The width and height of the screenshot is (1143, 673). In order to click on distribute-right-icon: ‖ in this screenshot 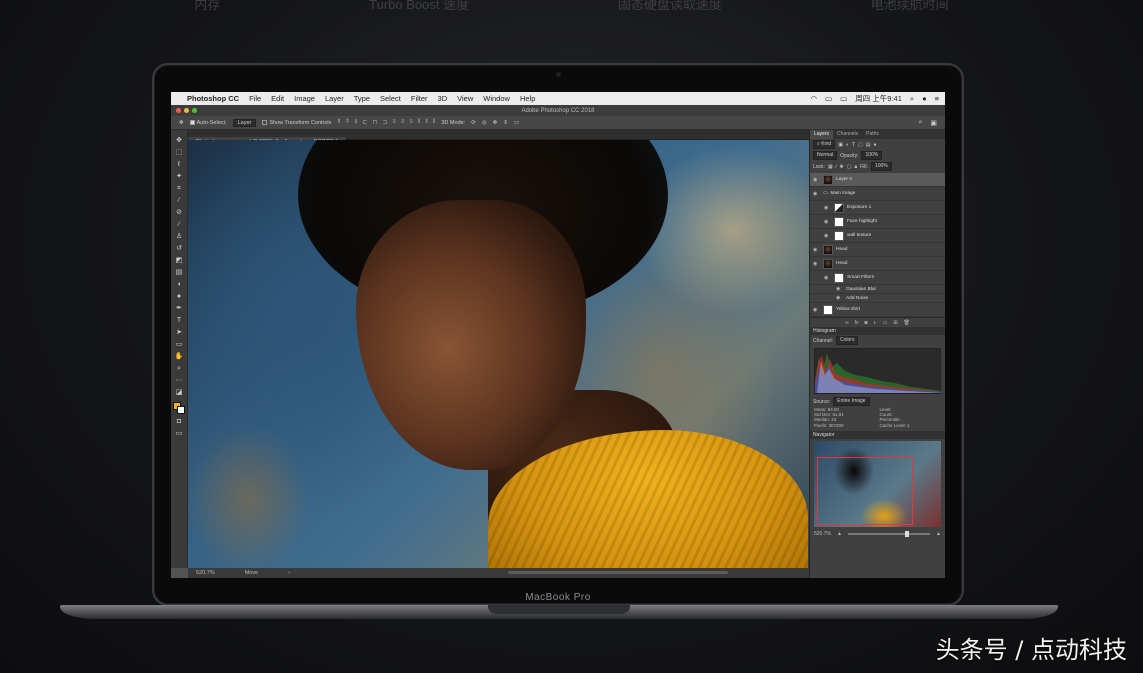, I will do `click(434, 122)`.